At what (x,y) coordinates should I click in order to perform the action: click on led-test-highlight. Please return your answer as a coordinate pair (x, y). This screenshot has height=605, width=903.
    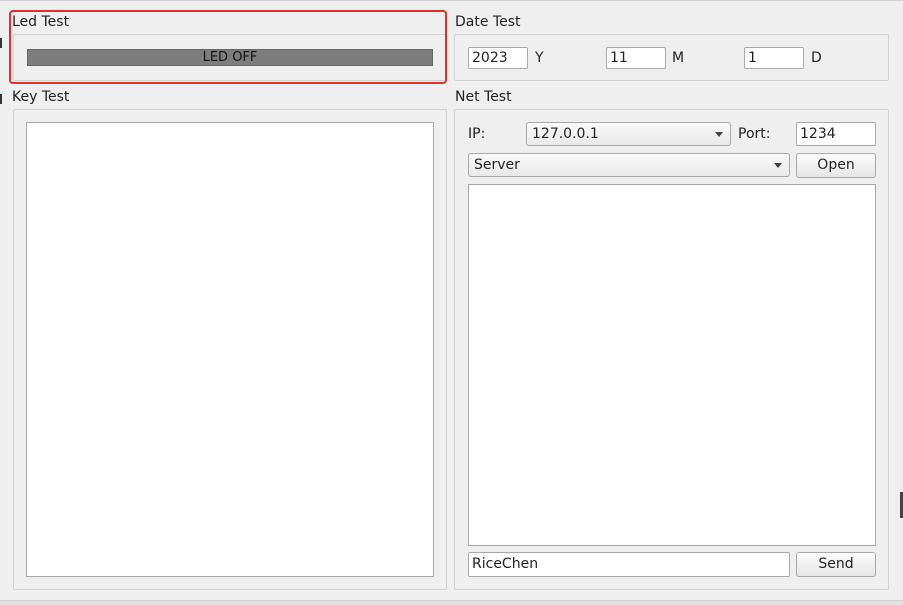
    Looking at the image, I should click on (228, 47).